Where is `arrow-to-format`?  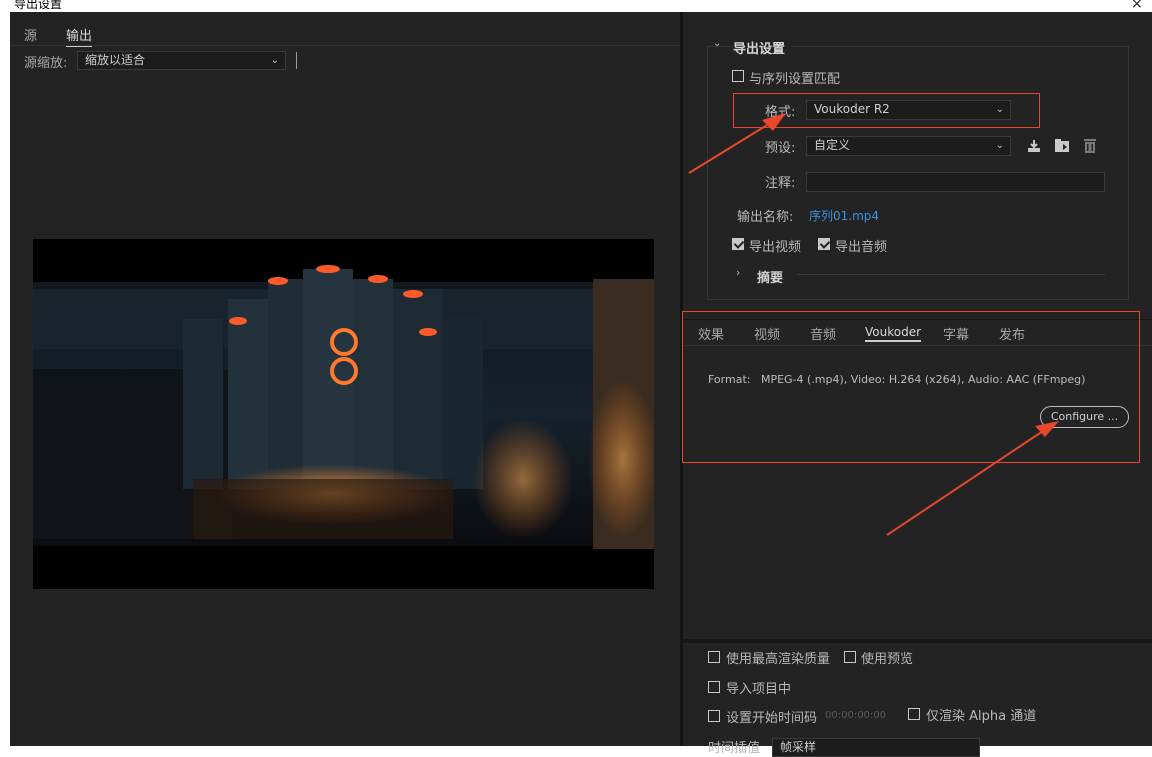 arrow-to-format is located at coordinates (737, 143).